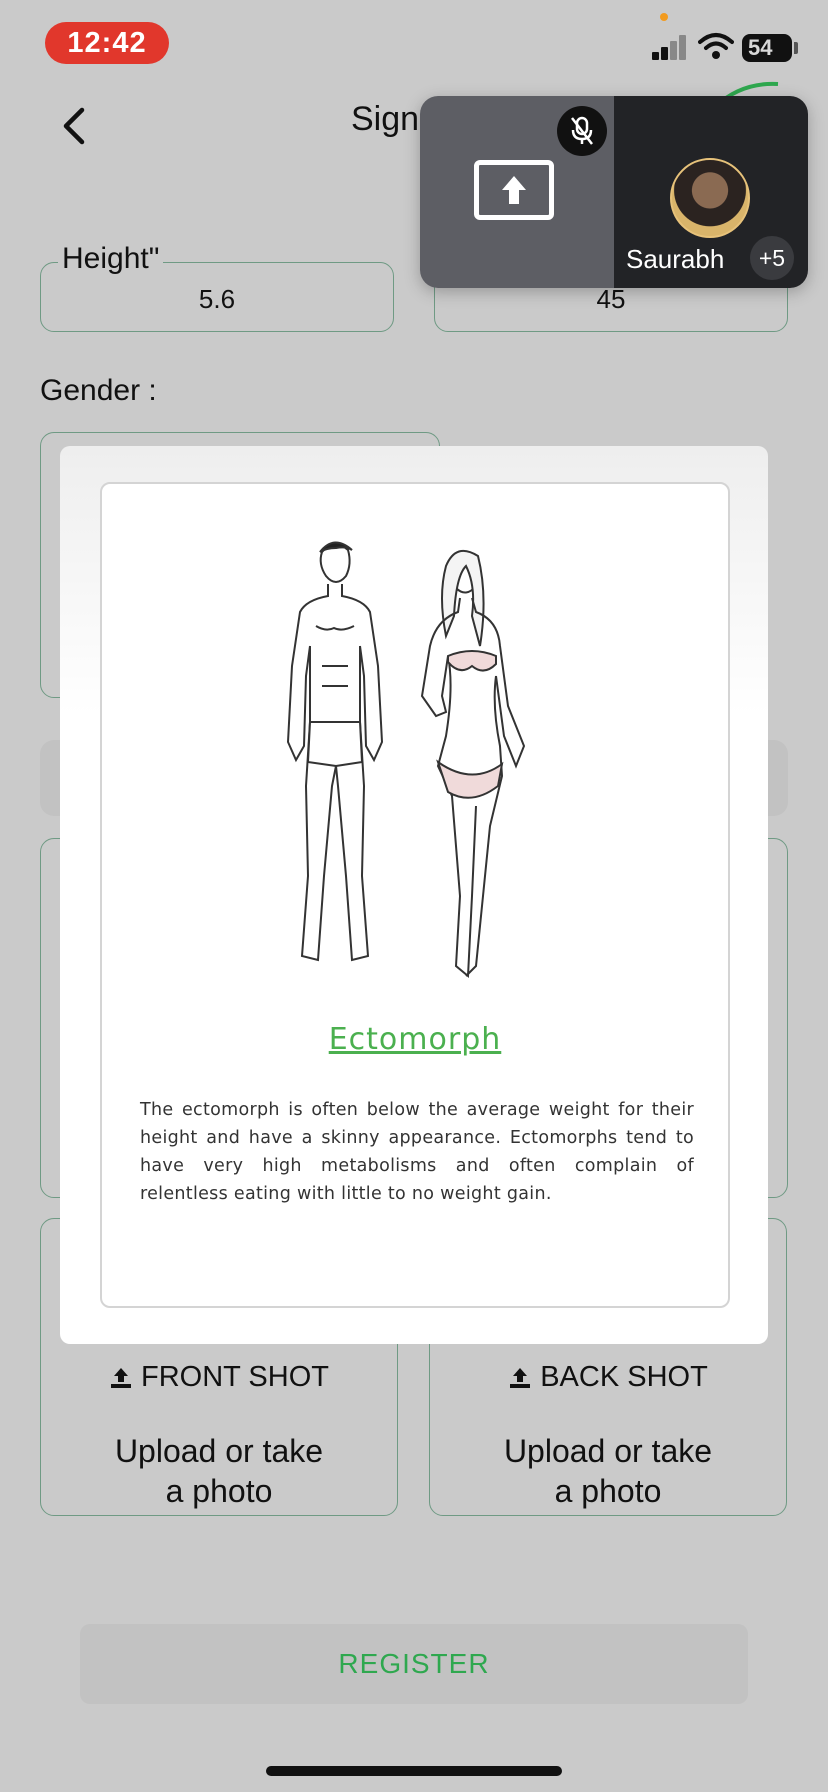 The image size is (828, 1792). Describe the element at coordinates (767, 48) in the screenshot. I see `battery-level: 54` at that location.